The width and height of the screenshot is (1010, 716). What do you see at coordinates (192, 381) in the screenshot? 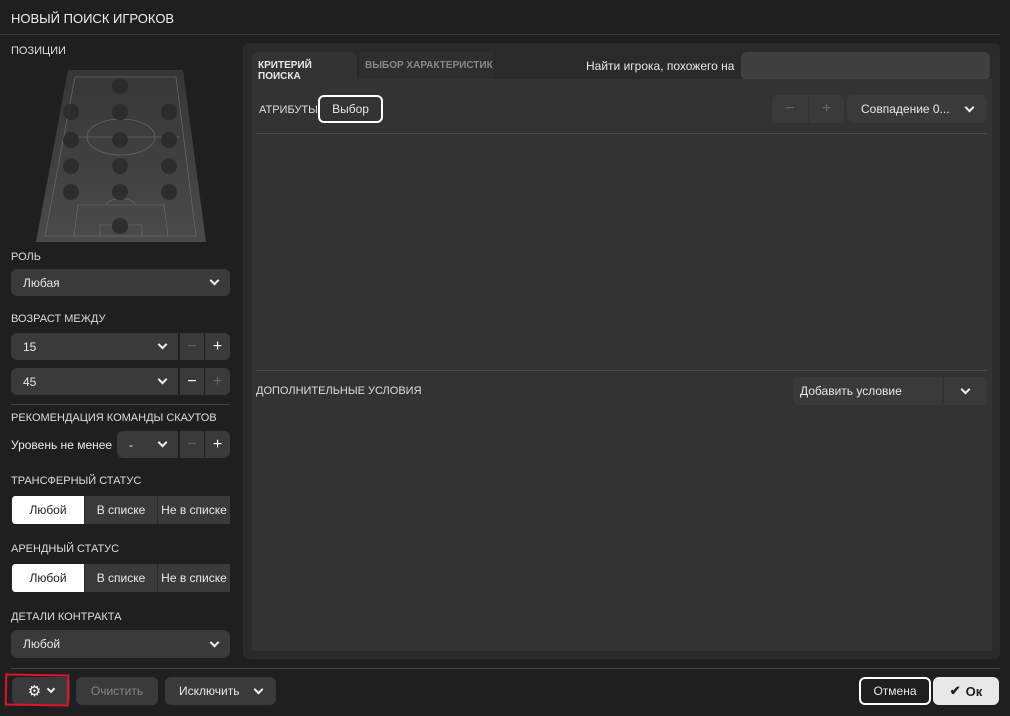
I see `age-max-decrement: −` at bounding box center [192, 381].